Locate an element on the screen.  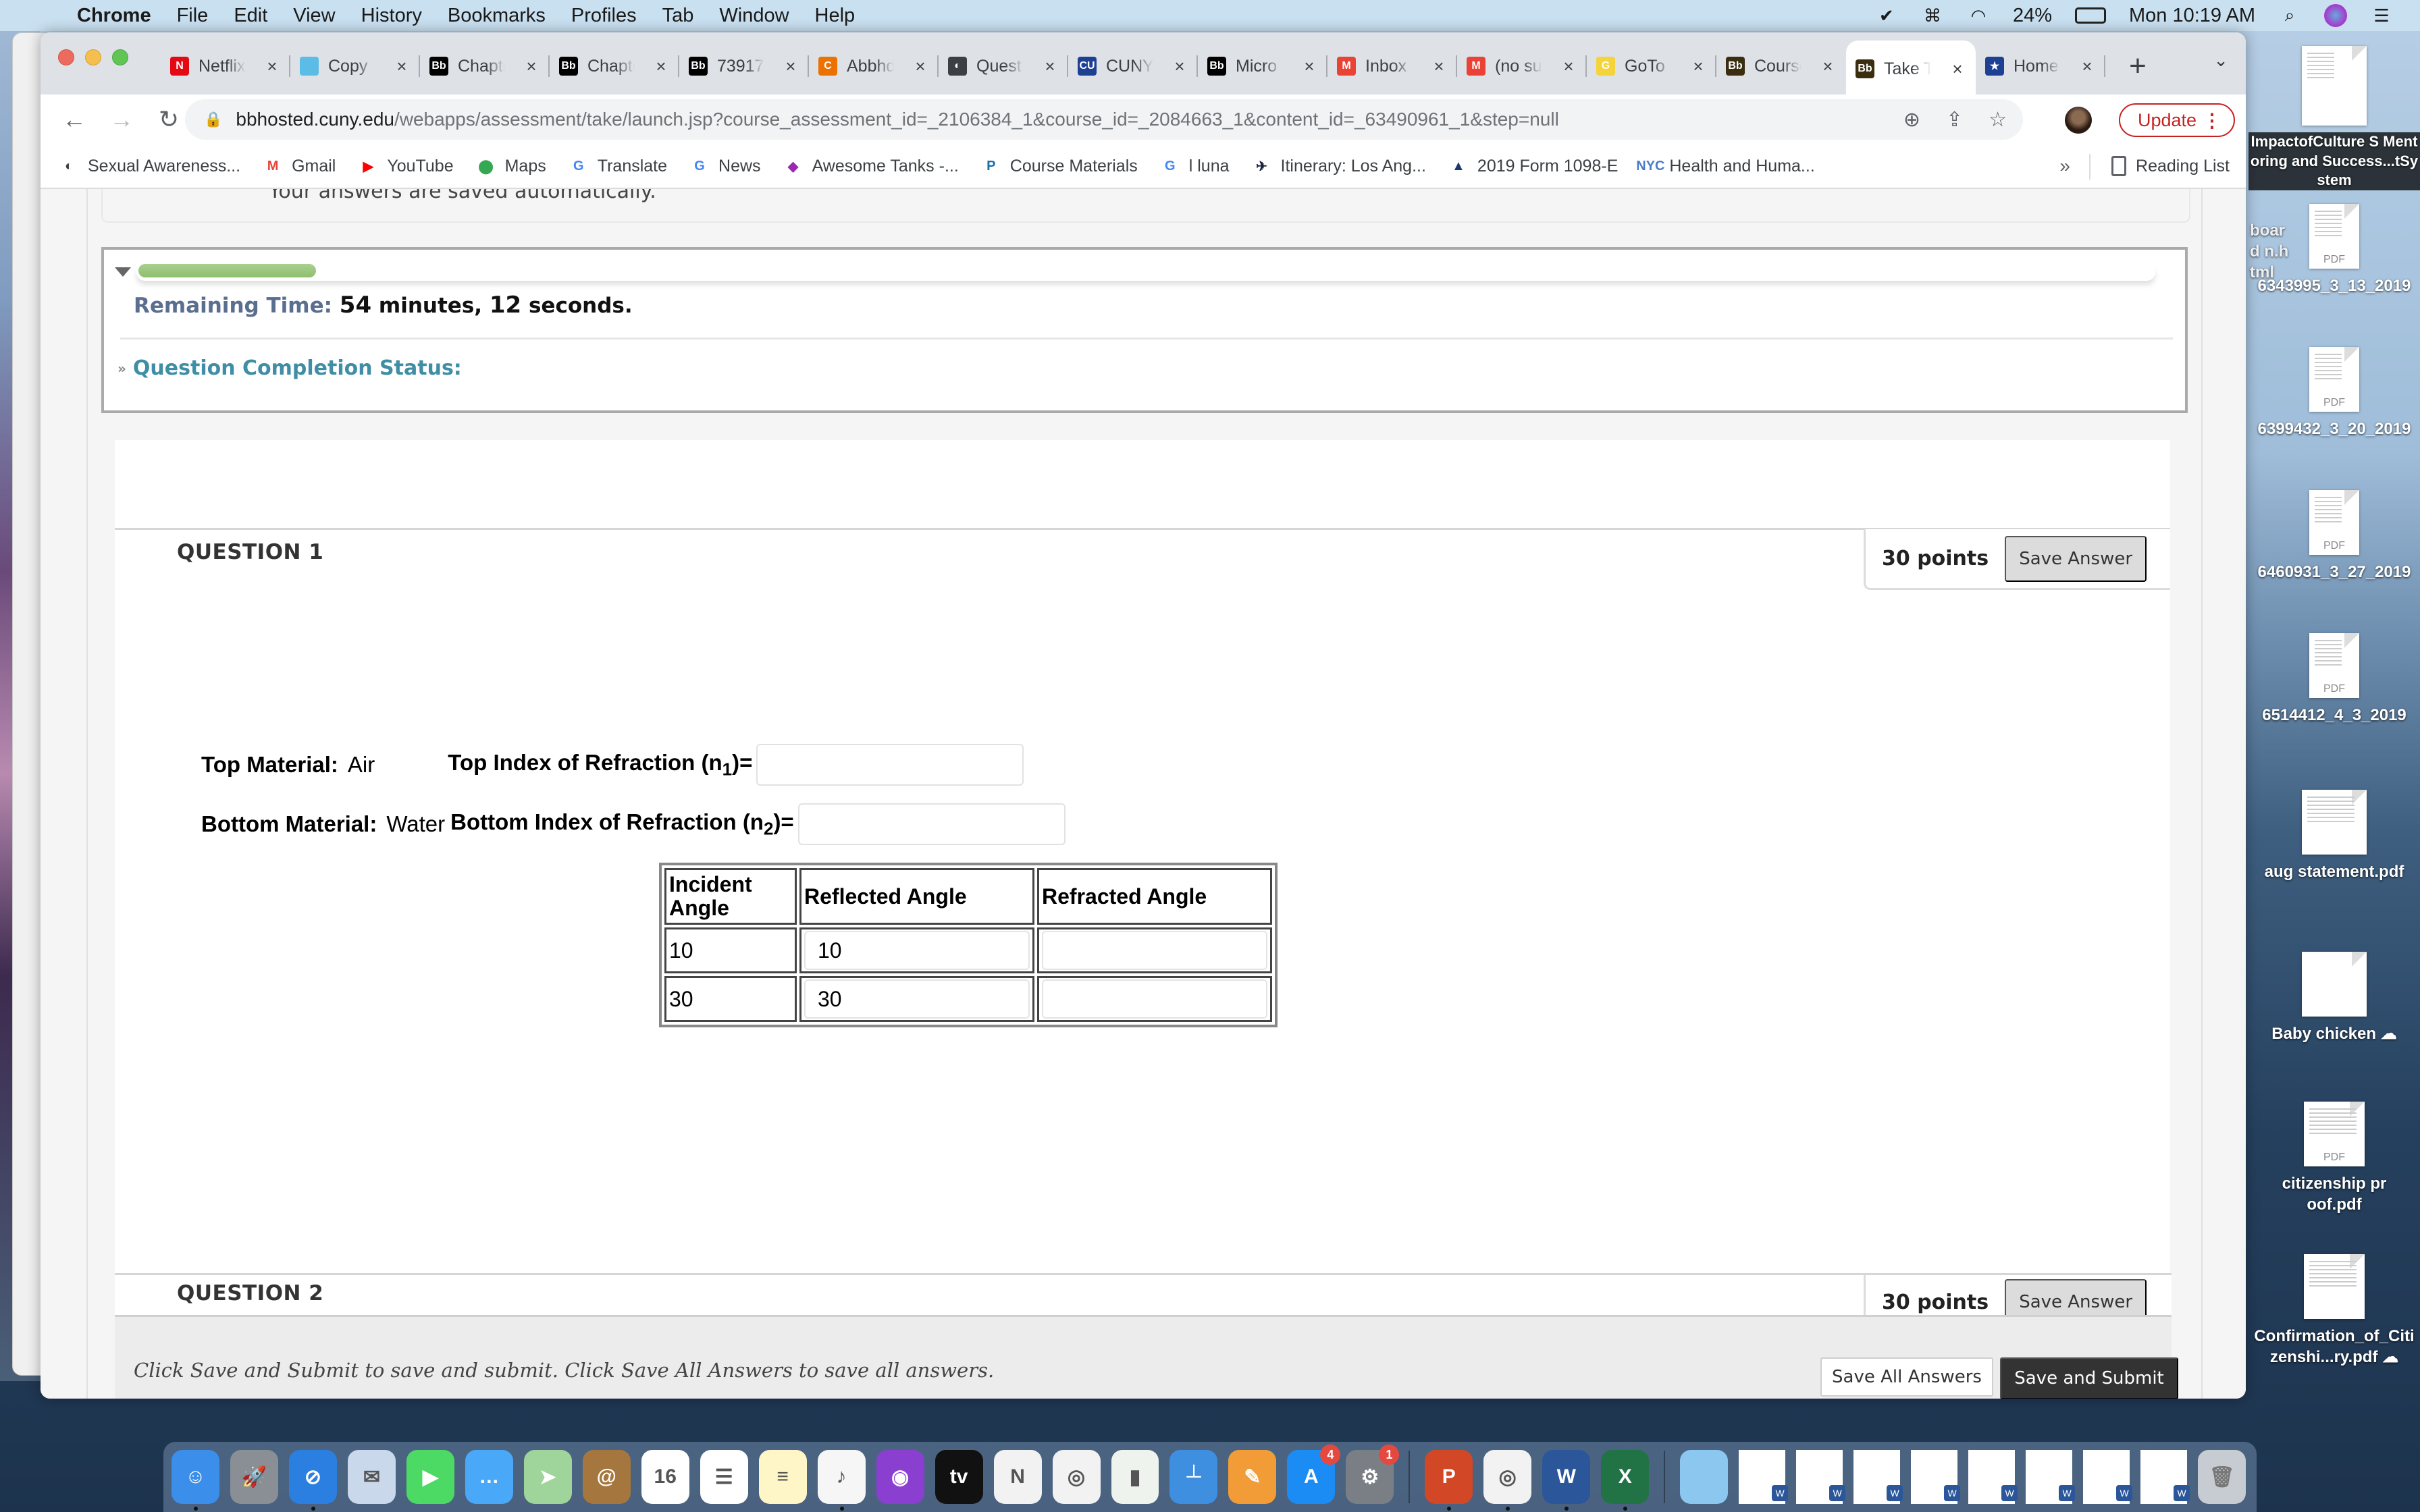
menu-profiles: Profiles is located at coordinates (604, 16).